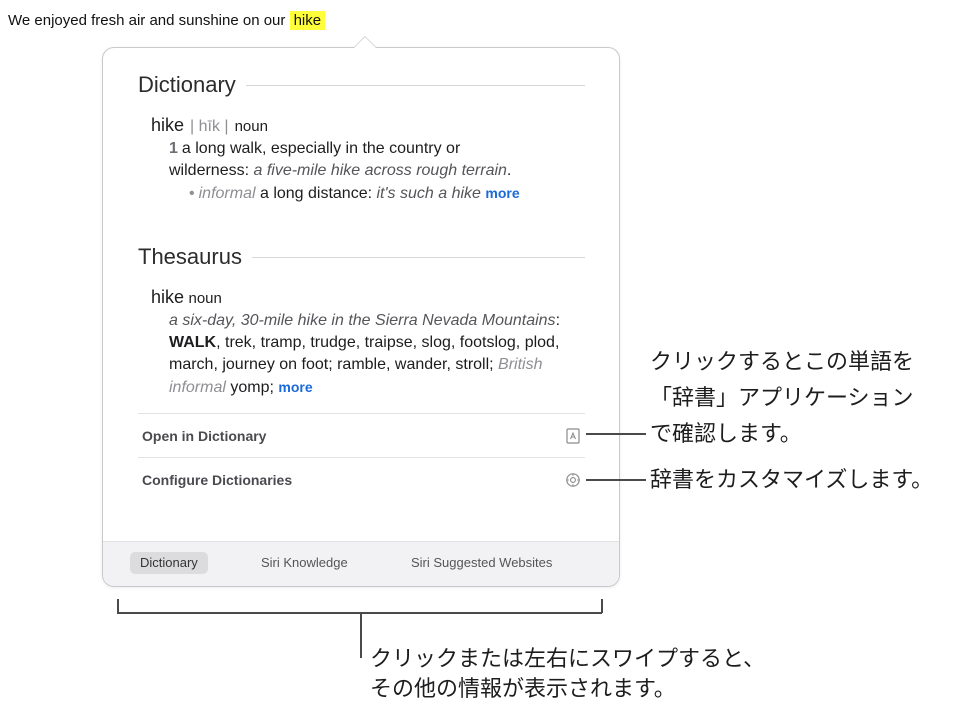 This screenshot has height=706, width=976. Describe the element at coordinates (190, 256) in the screenshot. I see `thesaurus-heading: Thesaurus` at that location.